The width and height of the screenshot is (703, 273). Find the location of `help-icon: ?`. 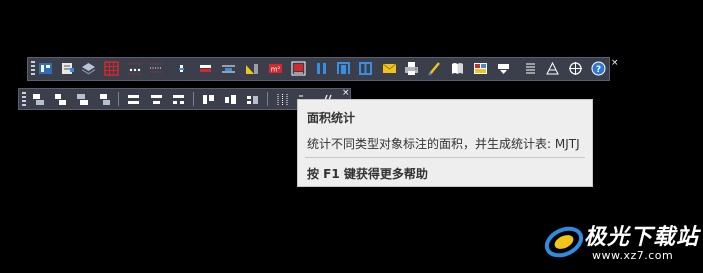

help-icon: ? is located at coordinates (598, 68).